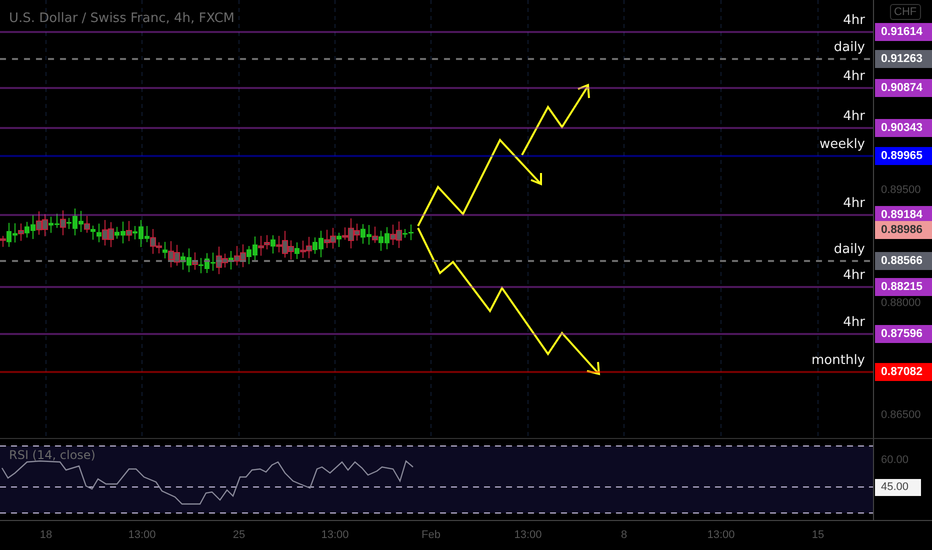 Image resolution: width=932 pixels, height=550 pixels. Describe the element at coordinates (903, 59) in the screenshot. I see `price-badge: 0.91263` at that location.